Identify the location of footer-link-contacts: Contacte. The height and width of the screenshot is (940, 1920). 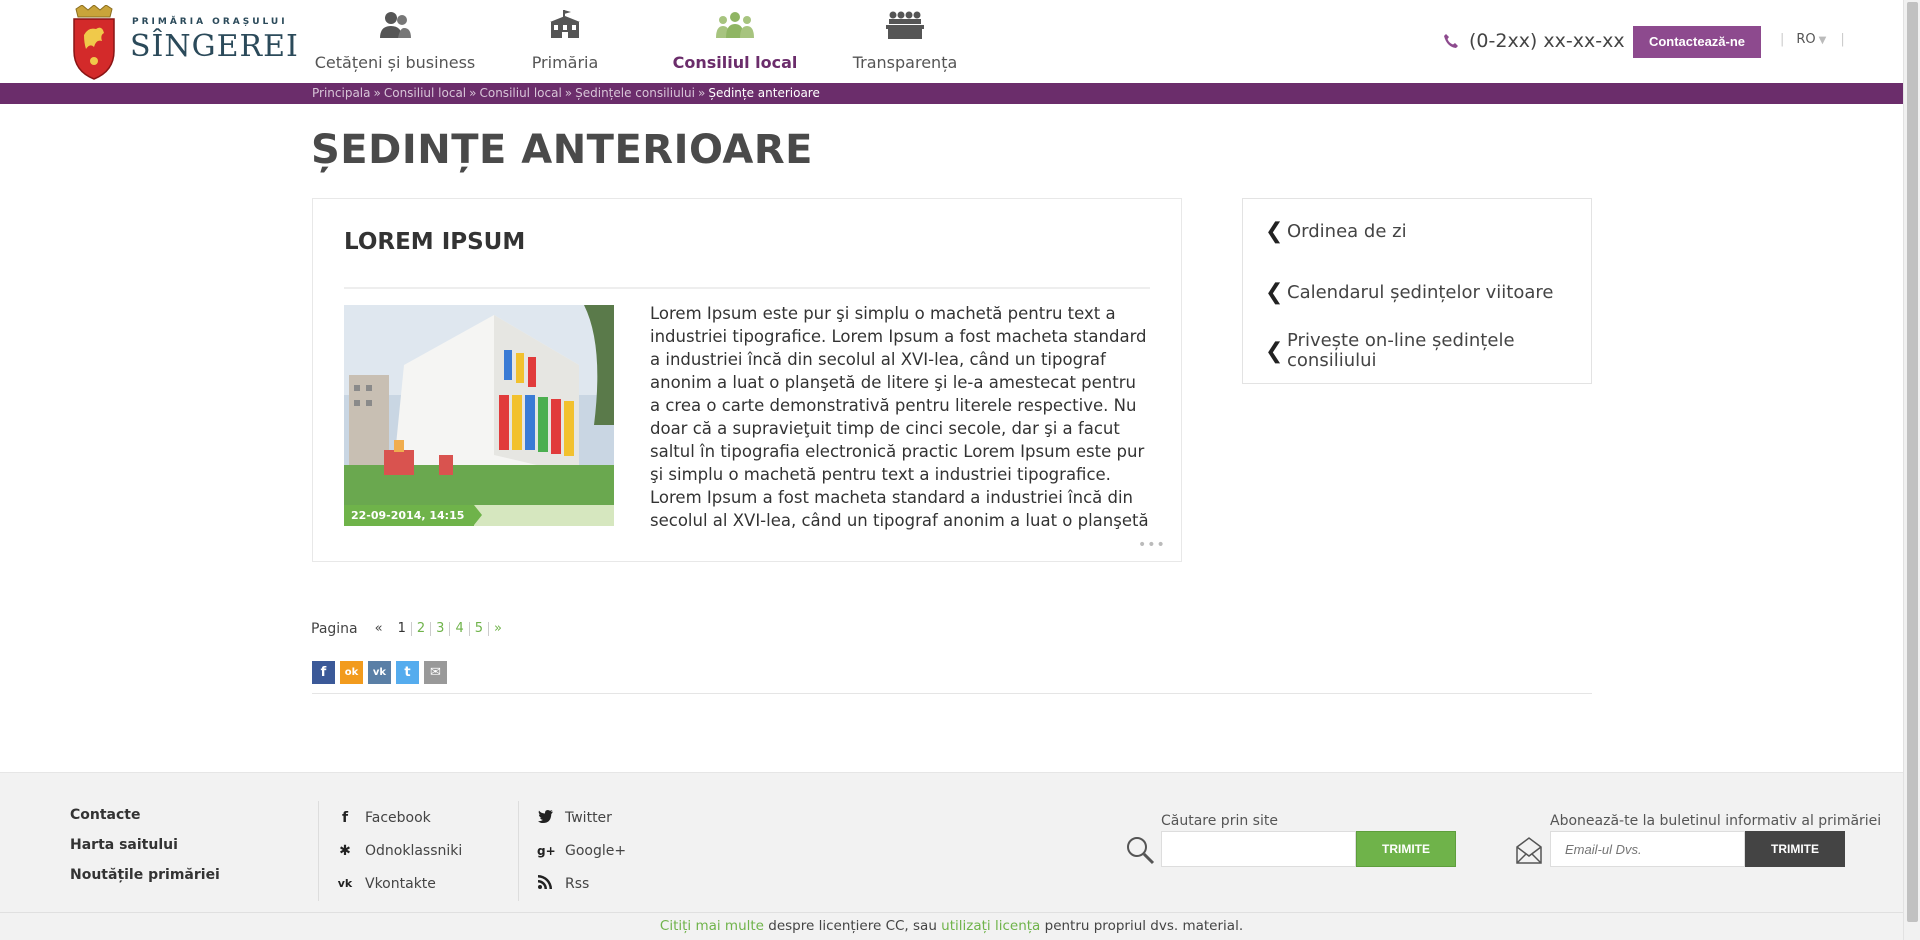
(145, 815).